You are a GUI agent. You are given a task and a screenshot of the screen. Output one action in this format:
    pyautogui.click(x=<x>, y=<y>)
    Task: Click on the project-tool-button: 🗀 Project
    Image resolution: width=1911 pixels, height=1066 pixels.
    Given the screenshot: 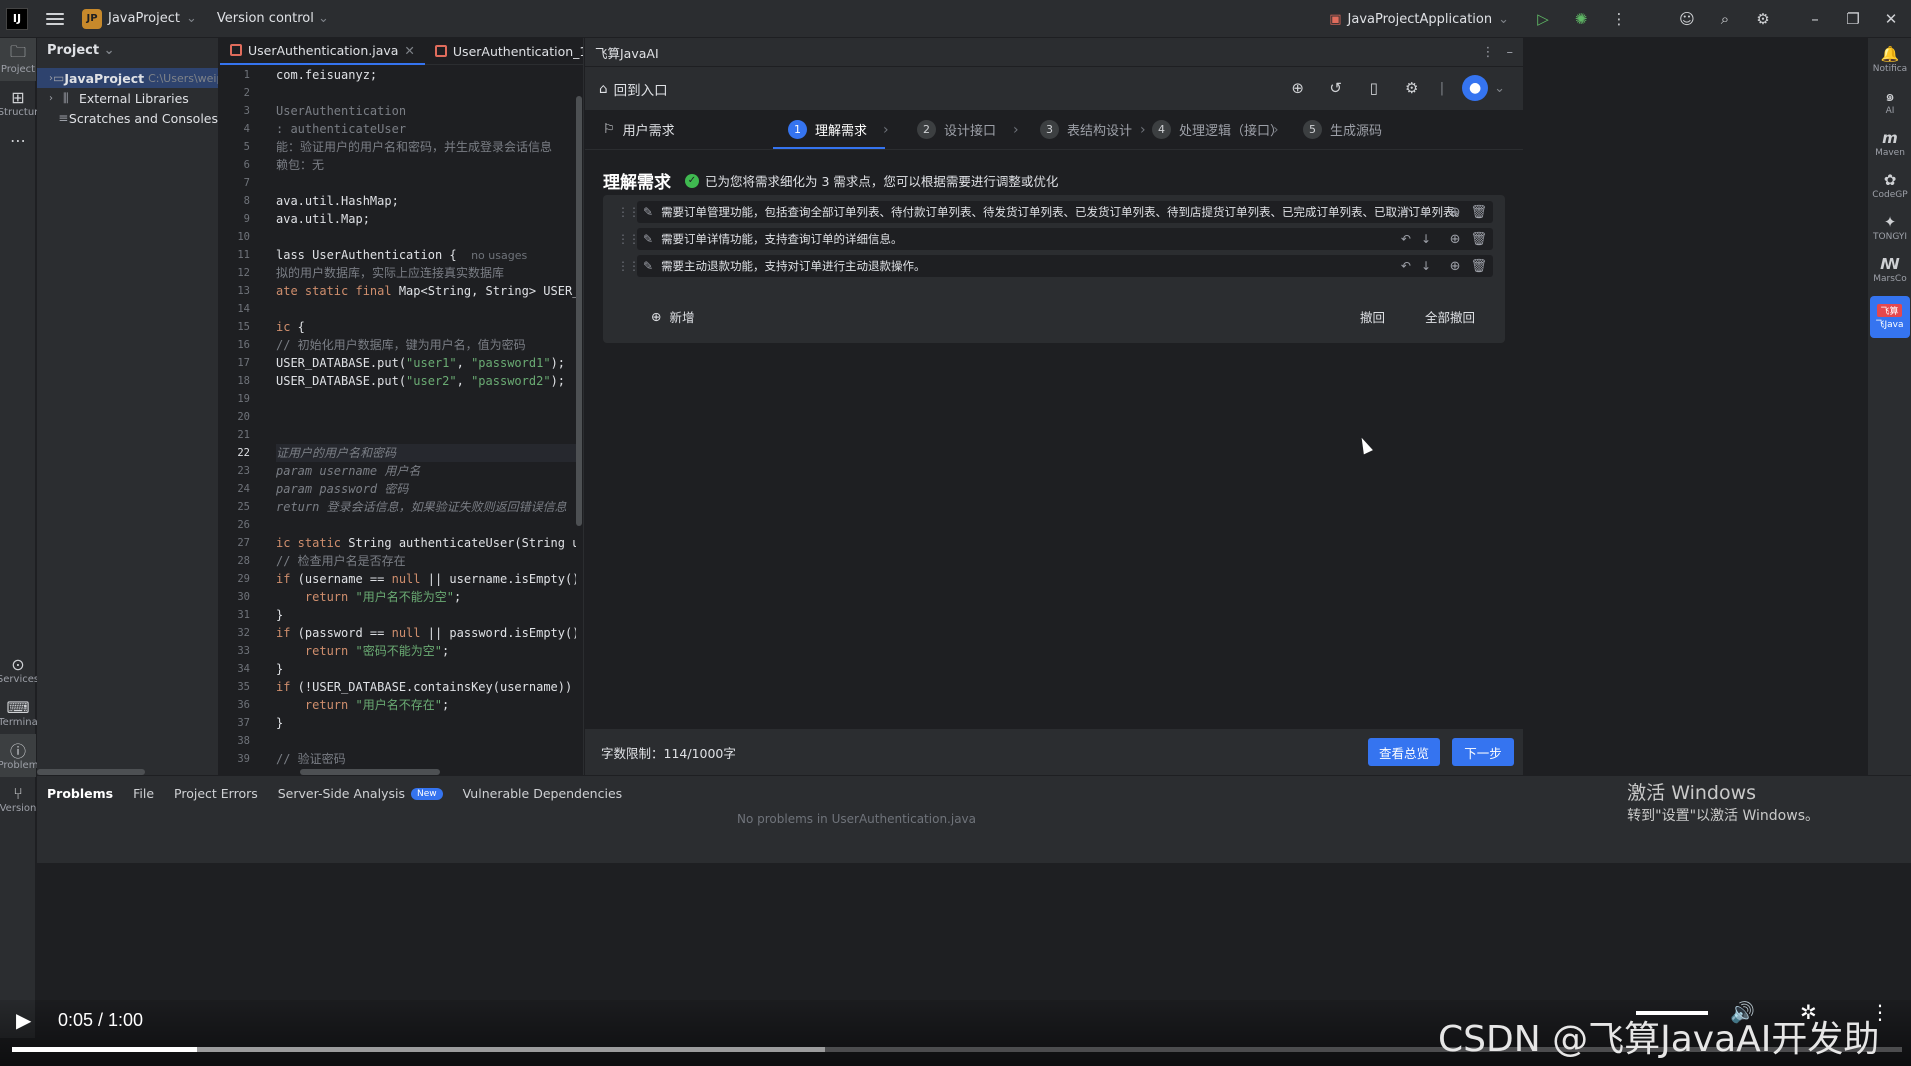 What is the action you would take?
    pyautogui.click(x=18, y=59)
    